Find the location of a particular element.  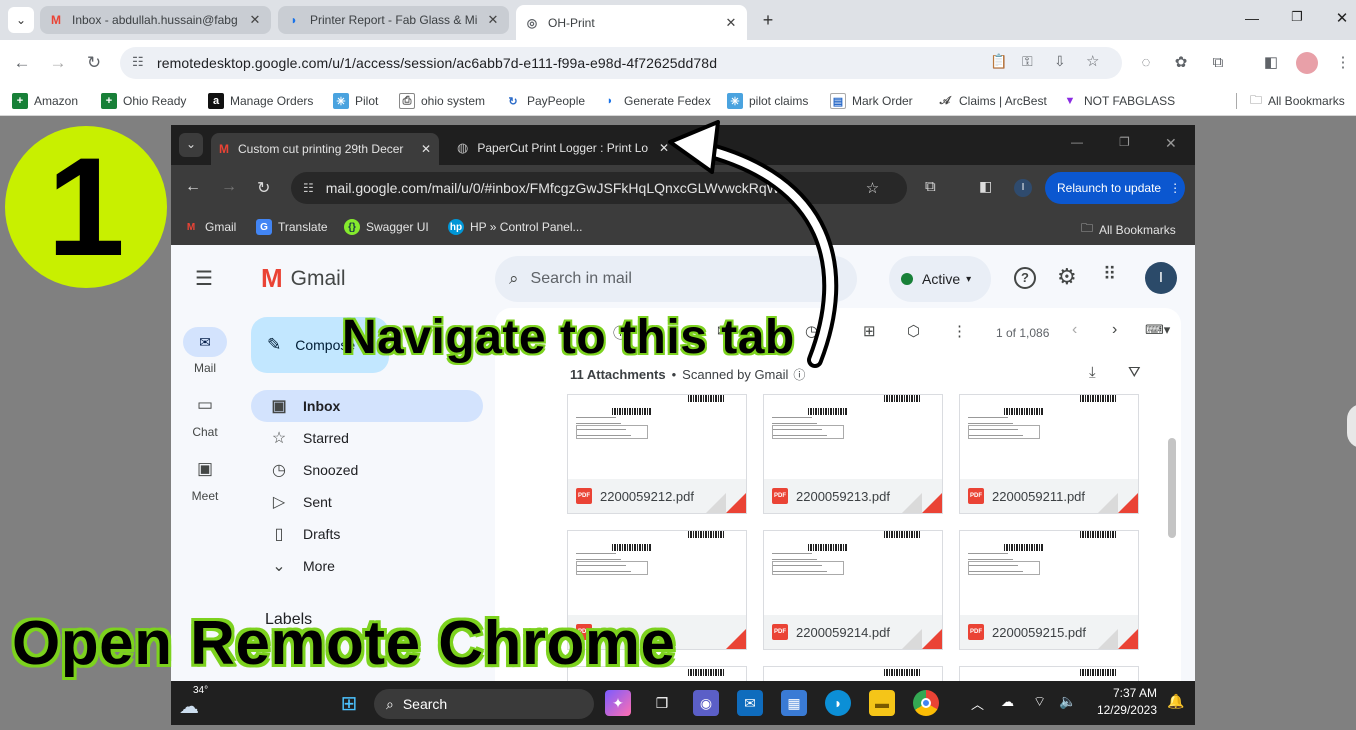

move-to-icon: ⊞ is located at coordinates (869, 331).